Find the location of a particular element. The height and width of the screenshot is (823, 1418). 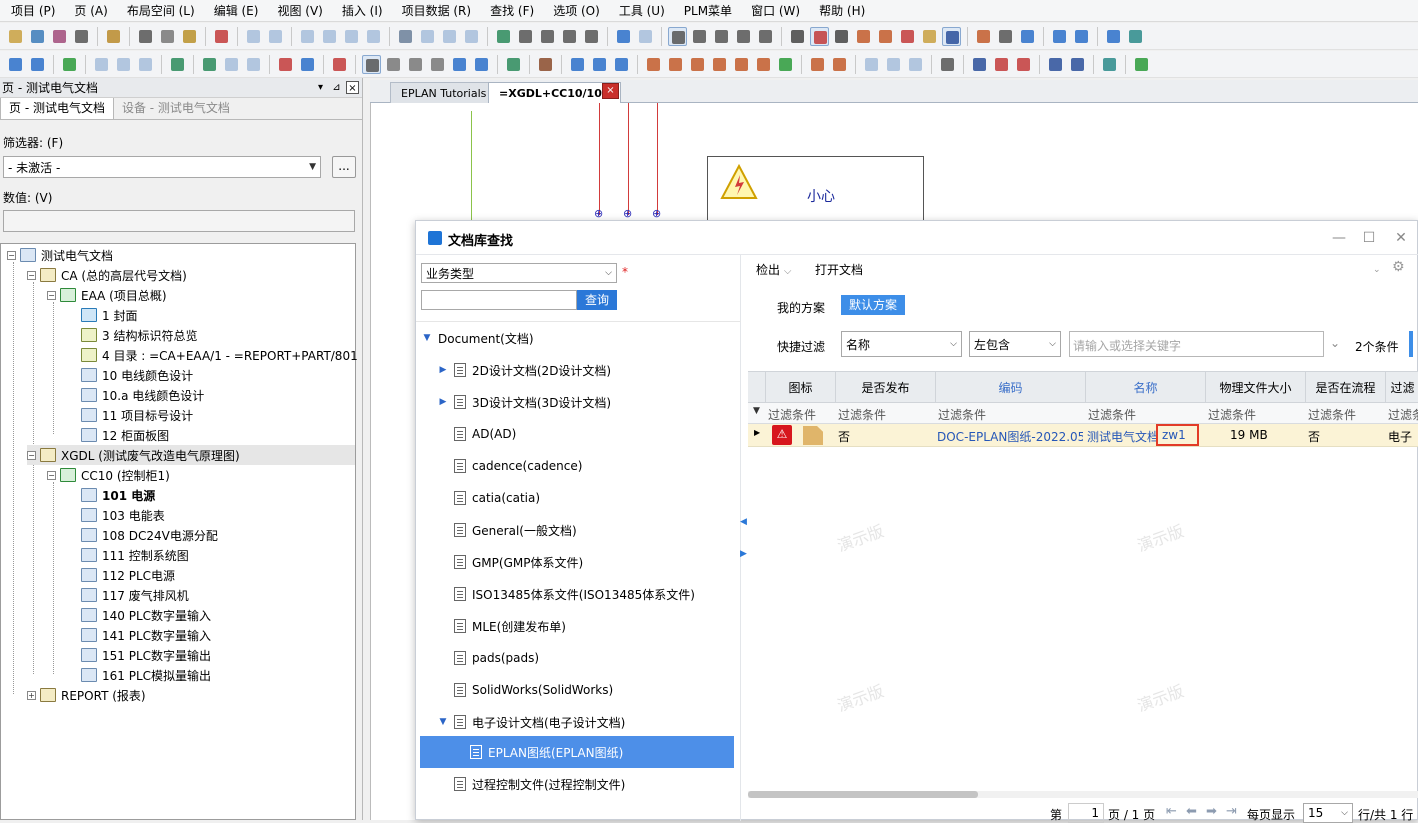

page-new-icon is located at coordinates (393, 64).